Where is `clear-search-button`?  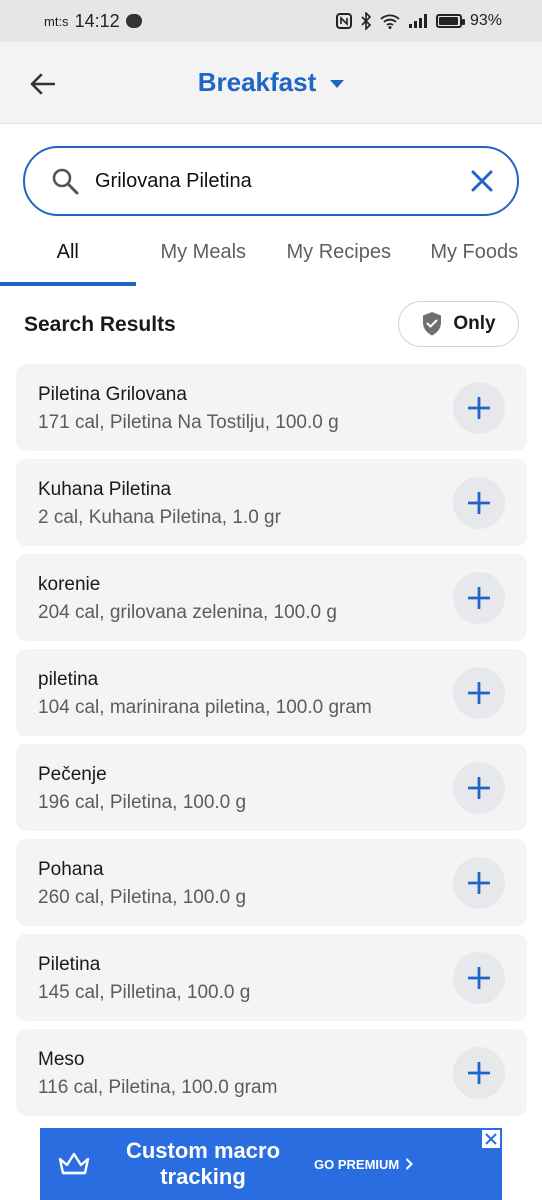 clear-search-button is located at coordinates (482, 181).